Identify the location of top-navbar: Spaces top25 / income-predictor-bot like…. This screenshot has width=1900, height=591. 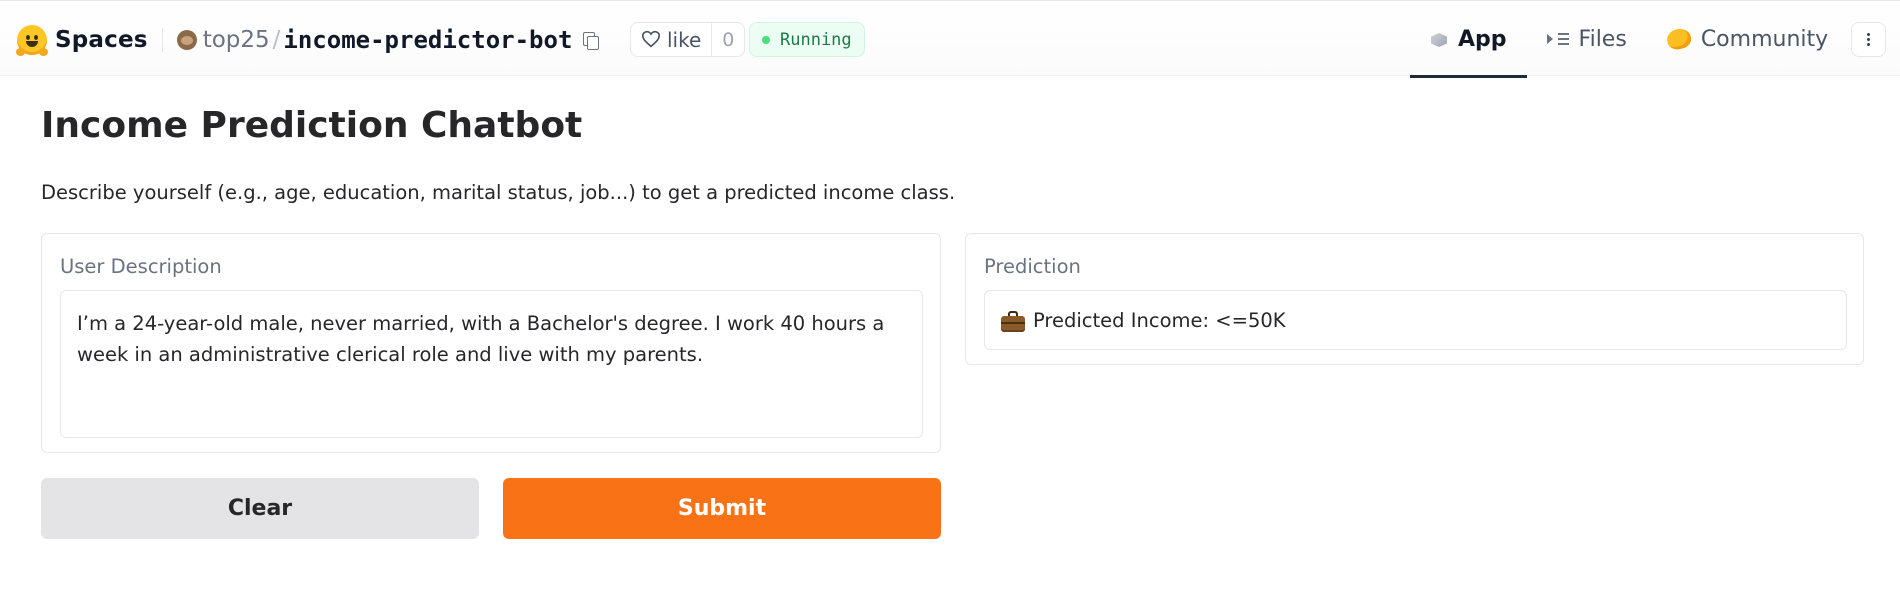
(950, 39).